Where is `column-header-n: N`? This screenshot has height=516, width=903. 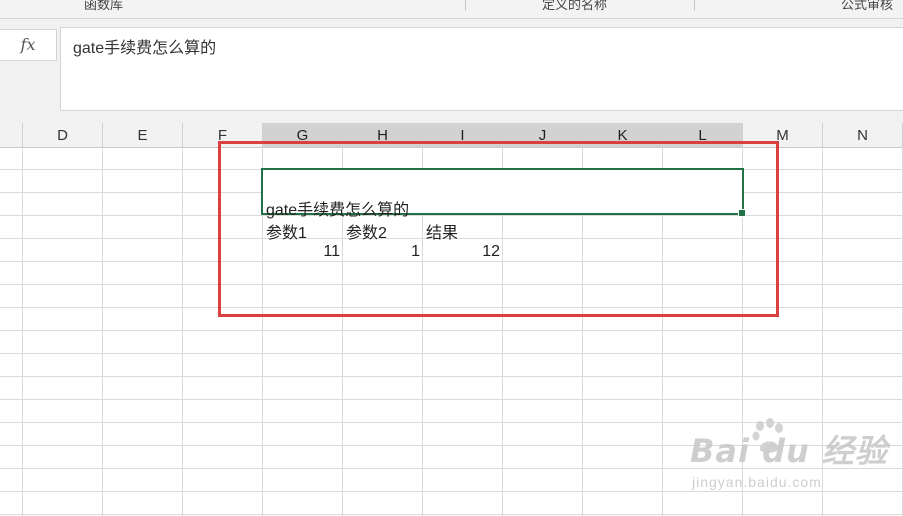 column-header-n: N is located at coordinates (863, 135).